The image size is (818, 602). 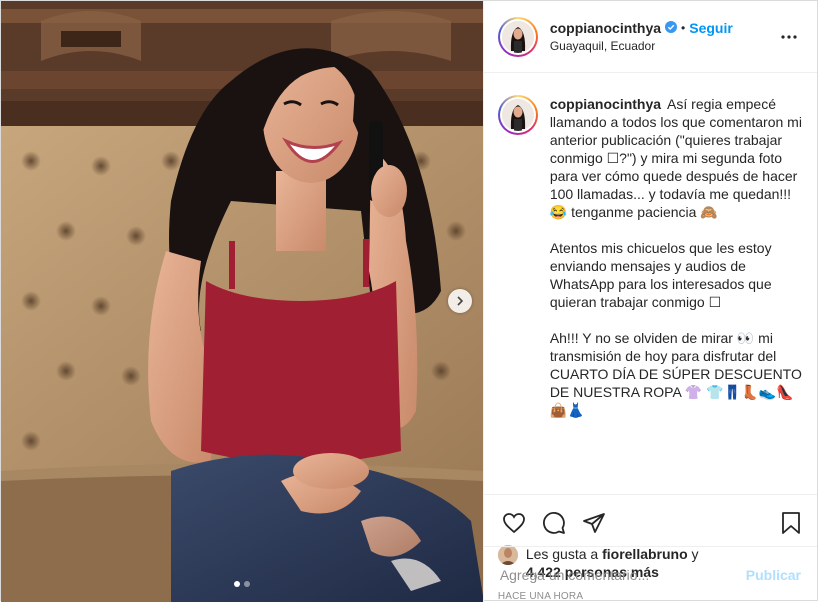 What do you see at coordinates (773, 575) in the screenshot?
I see `publish-button: Publicar` at bounding box center [773, 575].